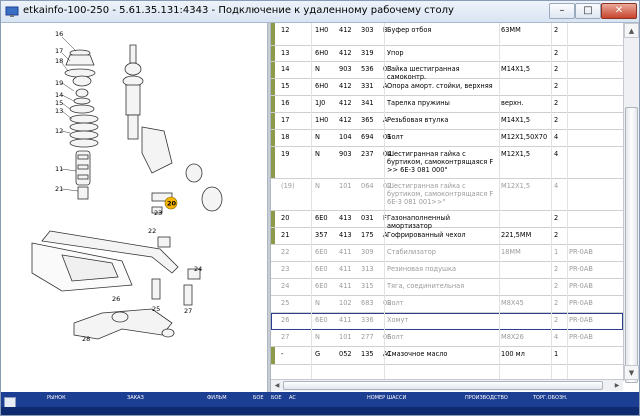  I want to click on table-row: 206E0413031FГазонаполненный амортизатор2, so click(447, 220).